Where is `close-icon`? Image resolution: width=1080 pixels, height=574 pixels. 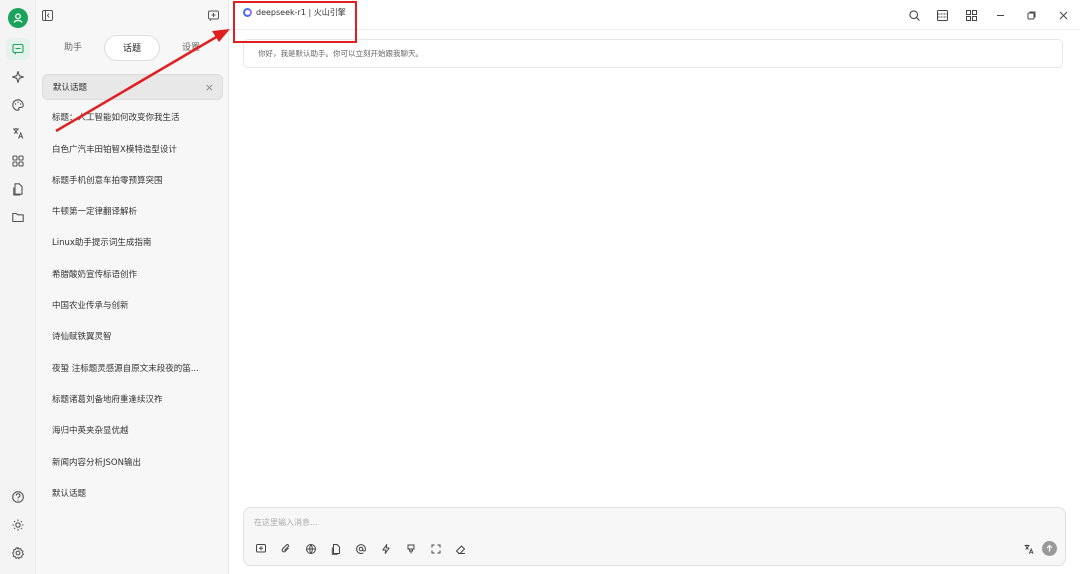
close-icon is located at coordinates (1063, 15).